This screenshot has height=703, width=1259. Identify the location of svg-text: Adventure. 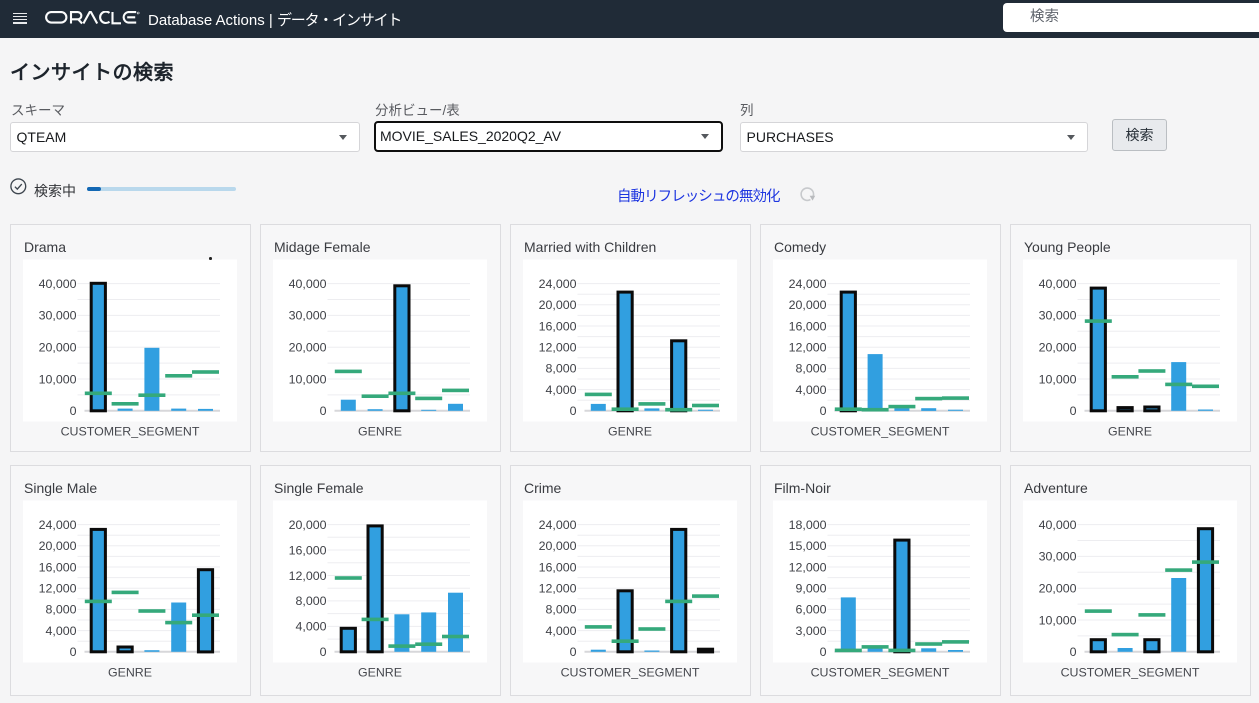
(1056, 488).